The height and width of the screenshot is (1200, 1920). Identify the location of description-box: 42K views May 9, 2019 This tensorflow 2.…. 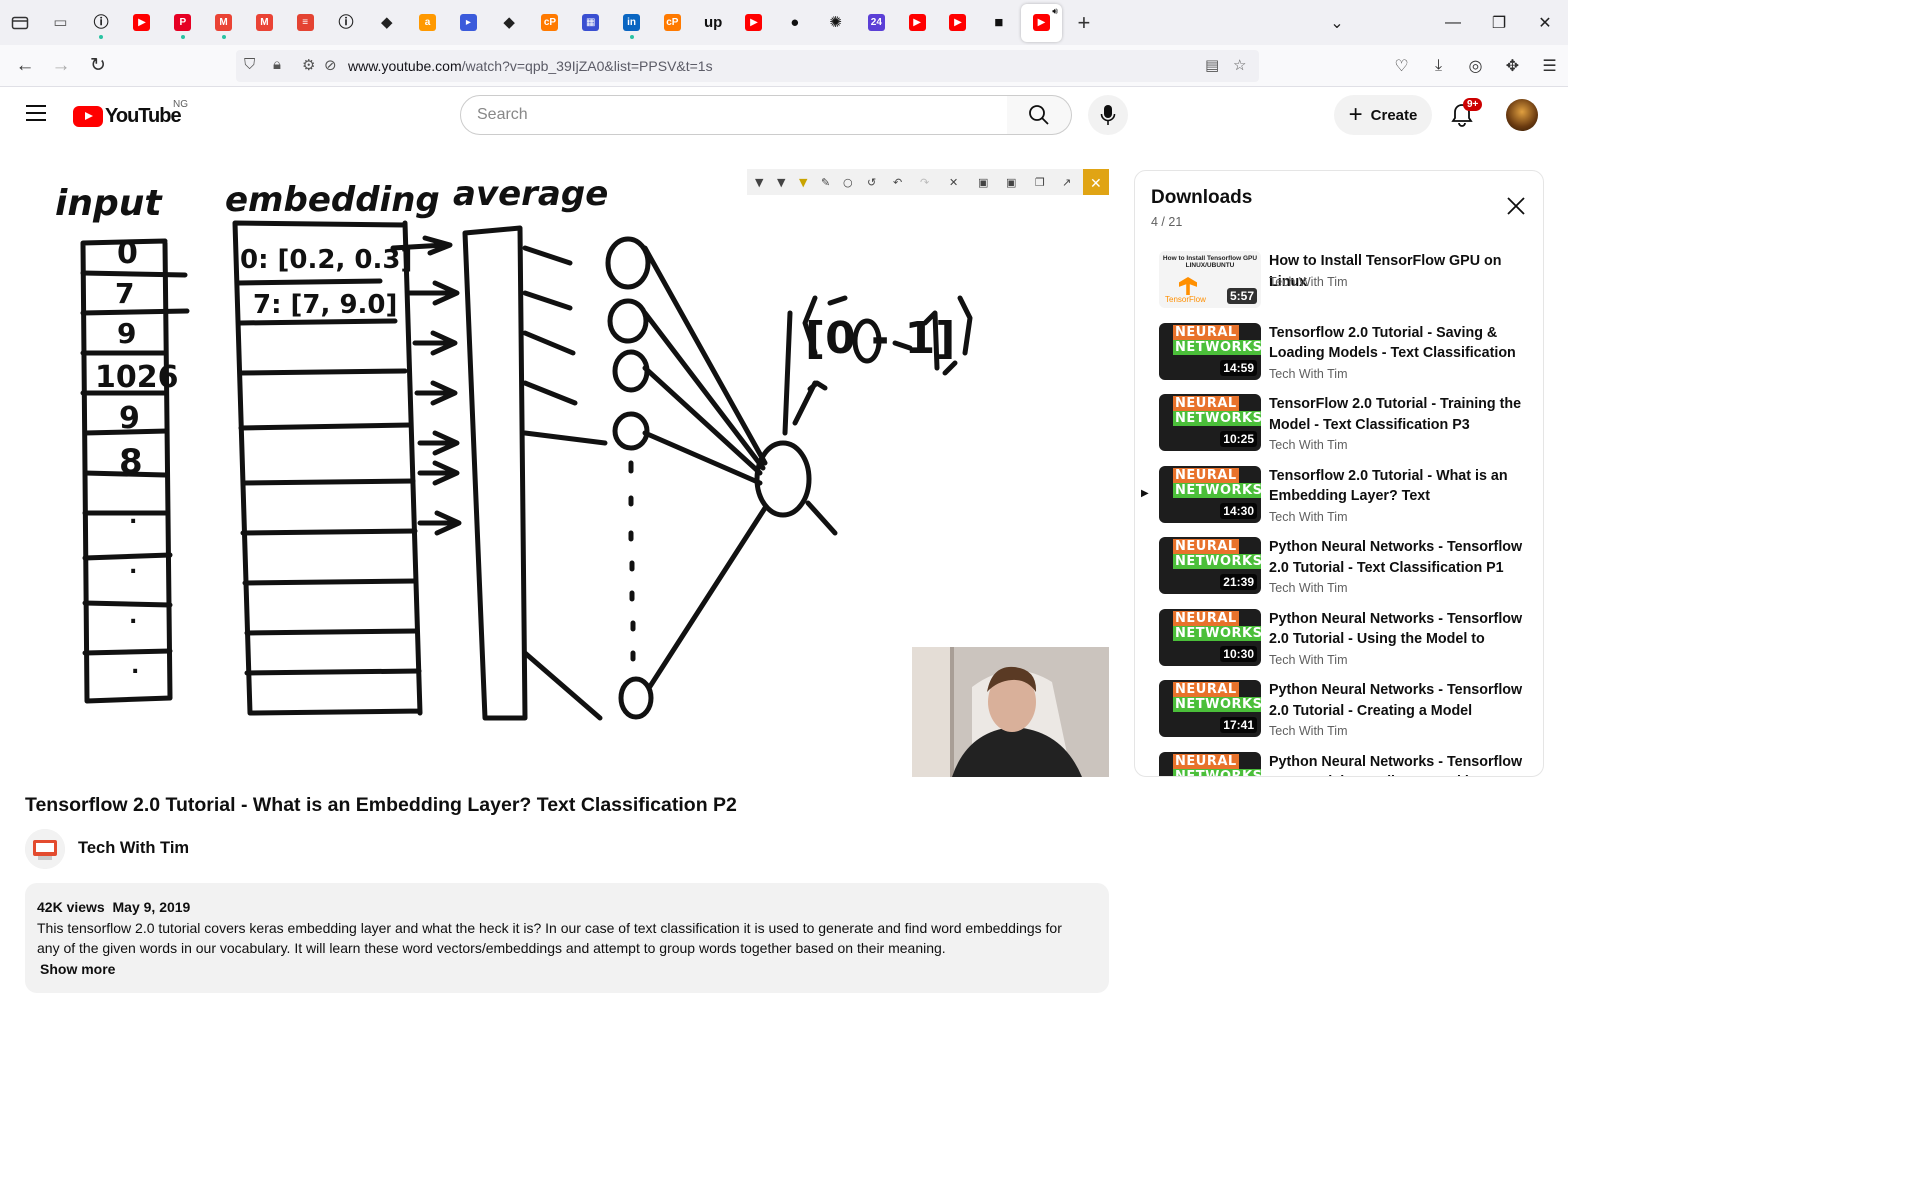
(567, 938).